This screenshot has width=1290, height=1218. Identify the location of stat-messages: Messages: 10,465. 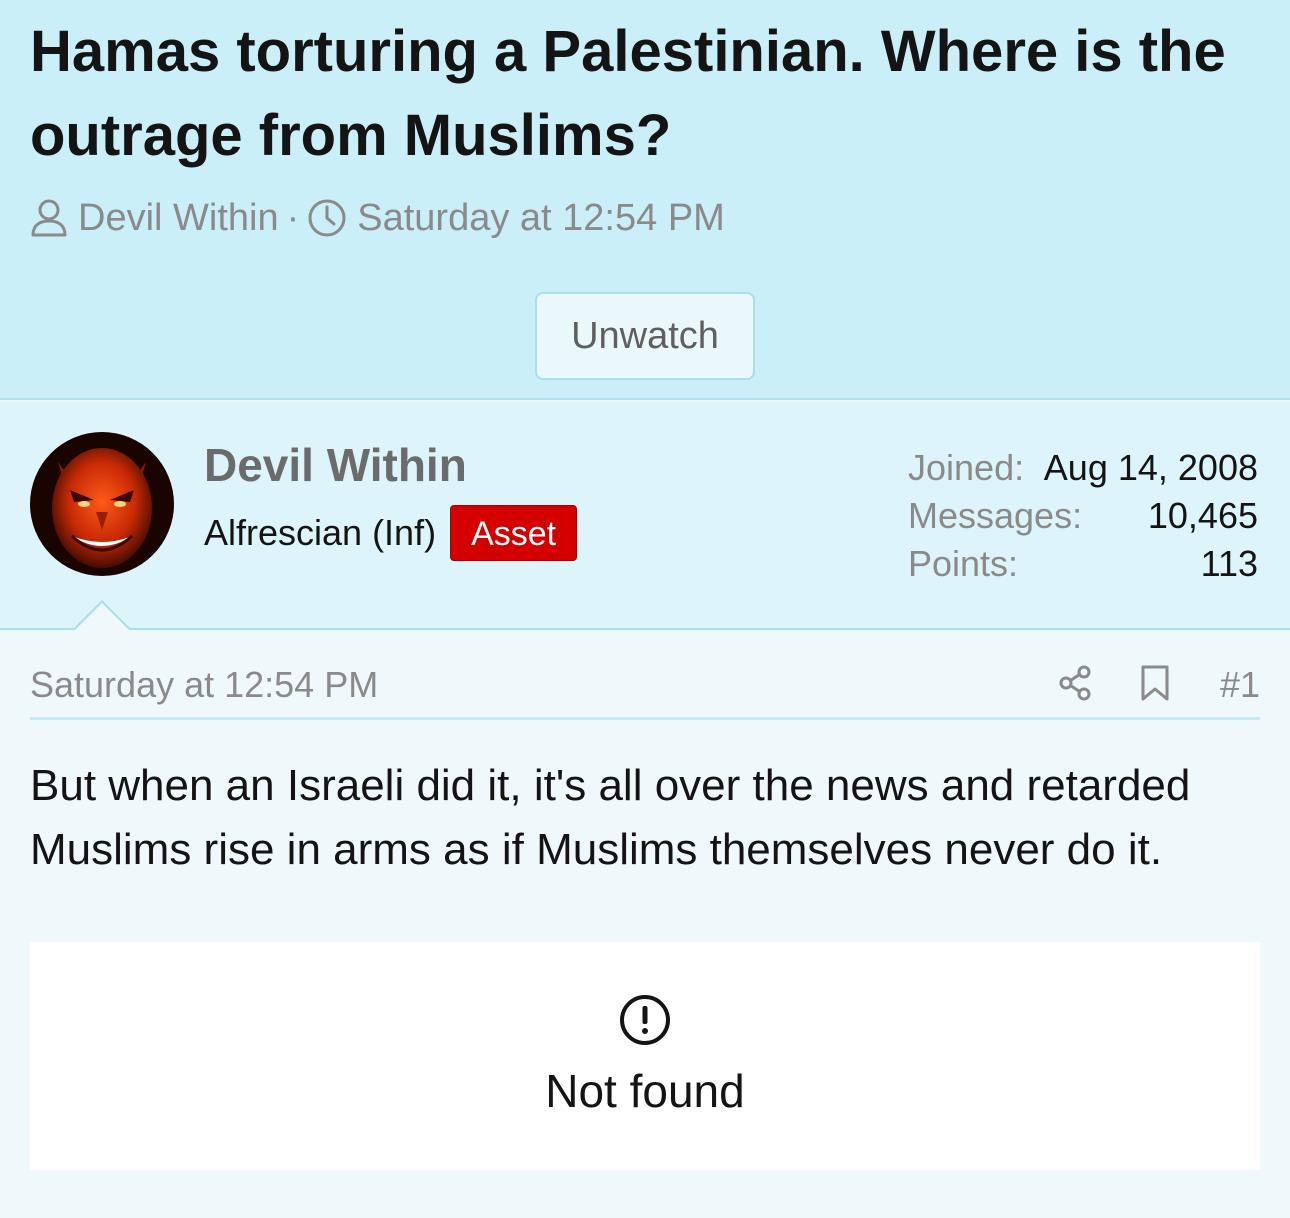
(1083, 516).